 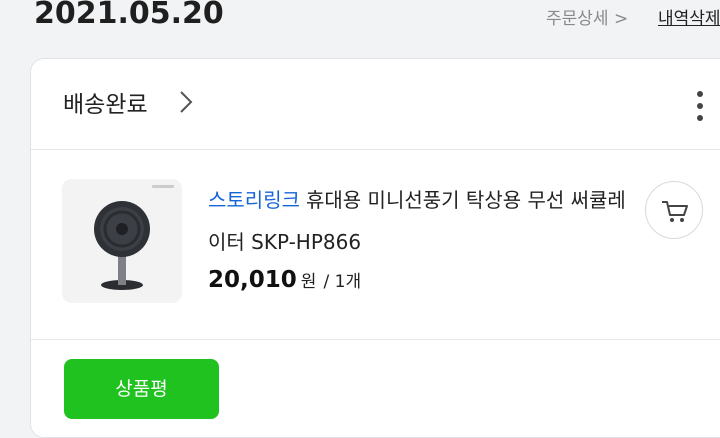 What do you see at coordinates (105, 105) in the screenshot?
I see `delivery-status: 배송완료` at bounding box center [105, 105].